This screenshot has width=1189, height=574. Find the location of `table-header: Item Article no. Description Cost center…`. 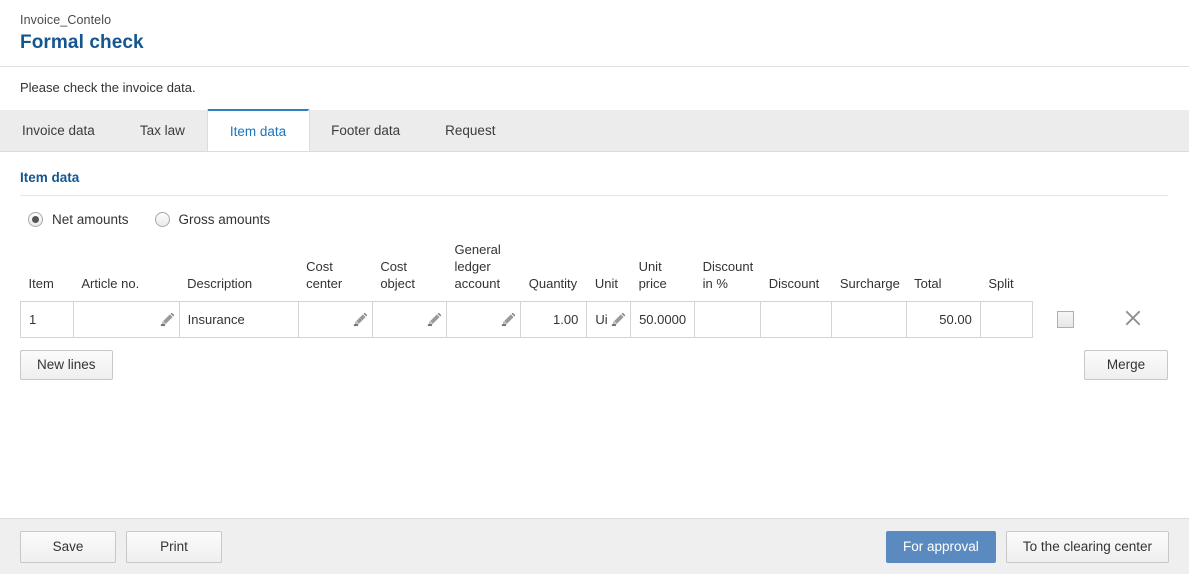

table-header: Item Article no. Description Cost center… is located at coordinates (594, 271).